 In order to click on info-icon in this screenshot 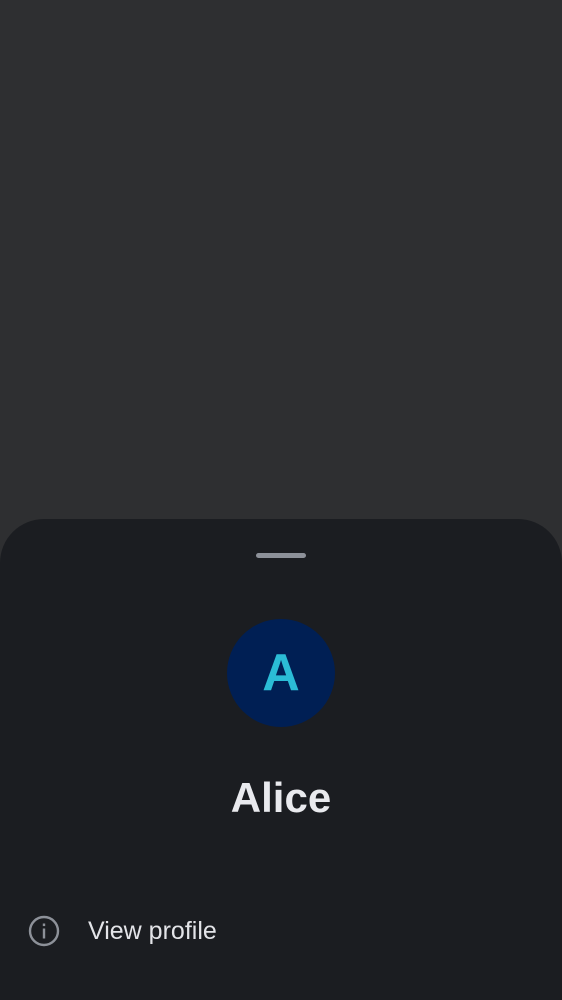, I will do `click(44, 931)`.